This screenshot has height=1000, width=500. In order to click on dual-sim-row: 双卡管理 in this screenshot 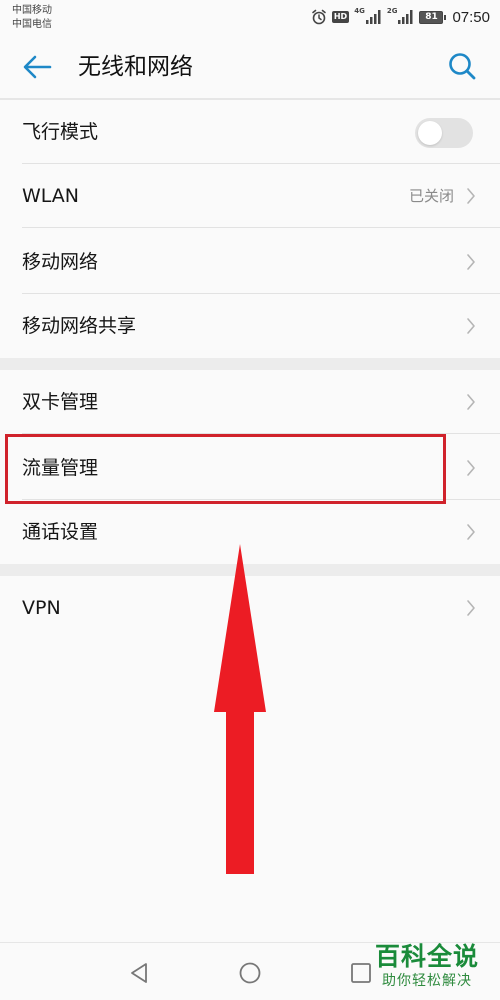, I will do `click(250, 402)`.